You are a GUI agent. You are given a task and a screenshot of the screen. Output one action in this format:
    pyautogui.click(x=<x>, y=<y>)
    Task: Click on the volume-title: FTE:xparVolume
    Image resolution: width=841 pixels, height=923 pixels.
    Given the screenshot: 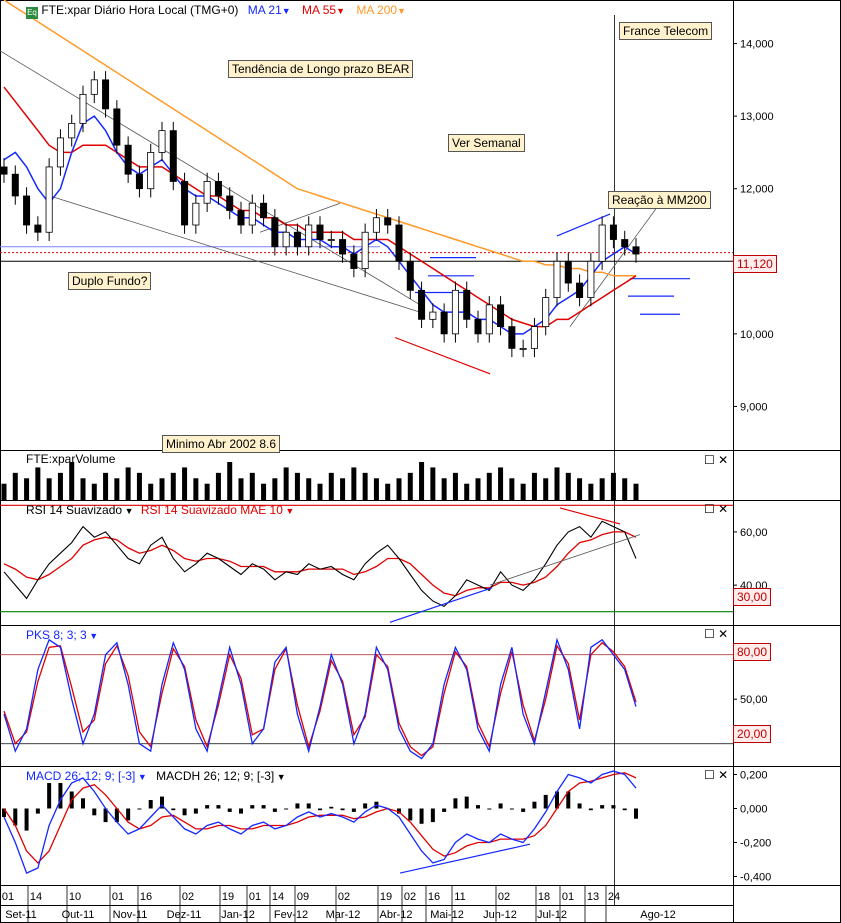 What is the action you would take?
    pyautogui.click(x=70, y=459)
    